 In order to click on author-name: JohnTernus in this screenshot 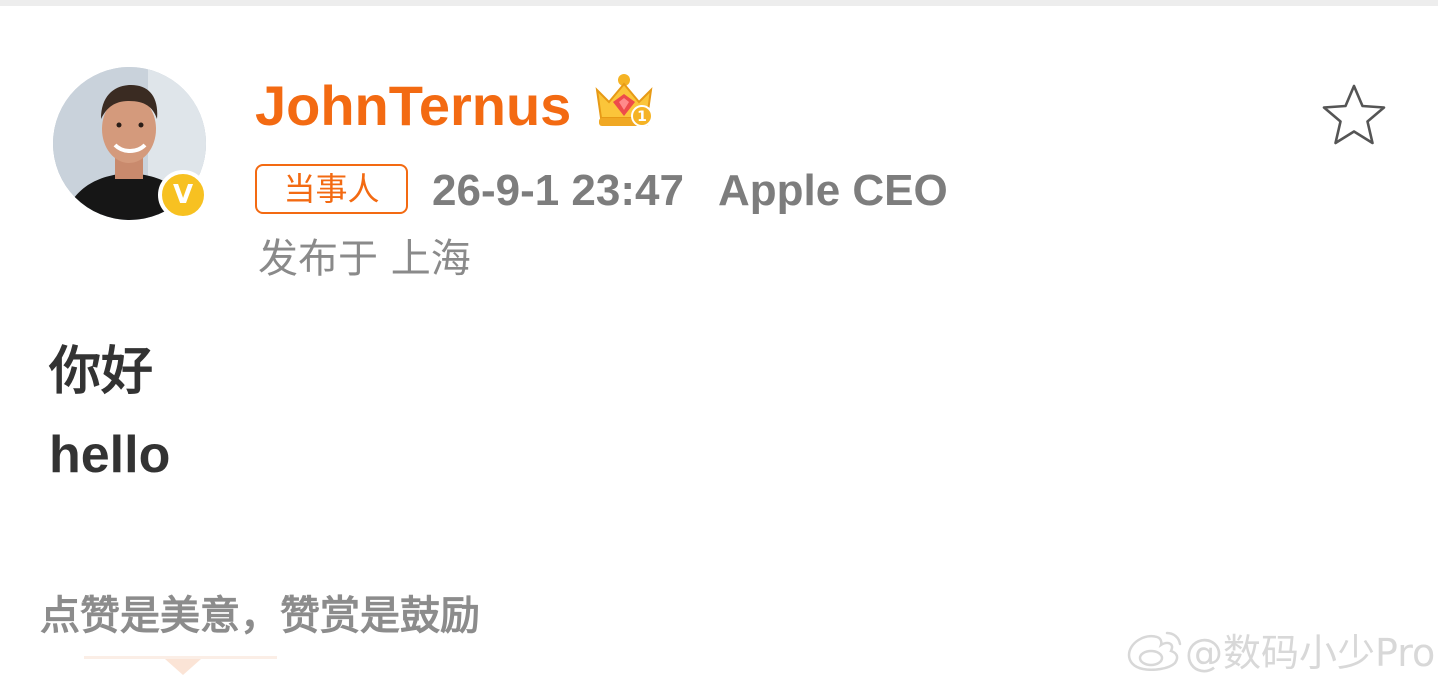, I will do `click(413, 106)`.